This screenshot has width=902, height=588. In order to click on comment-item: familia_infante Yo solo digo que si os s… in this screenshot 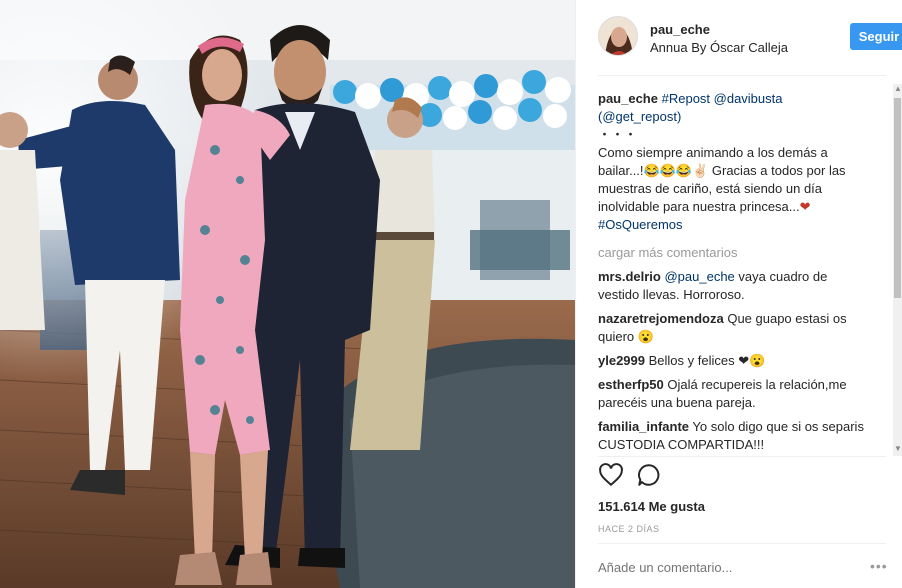, I will do `click(732, 435)`.